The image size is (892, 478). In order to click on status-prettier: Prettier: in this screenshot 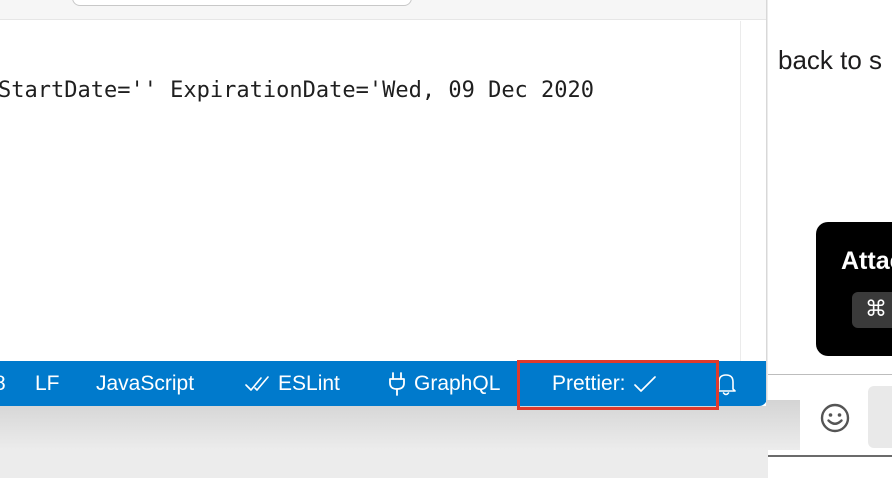, I will do `click(605, 383)`.